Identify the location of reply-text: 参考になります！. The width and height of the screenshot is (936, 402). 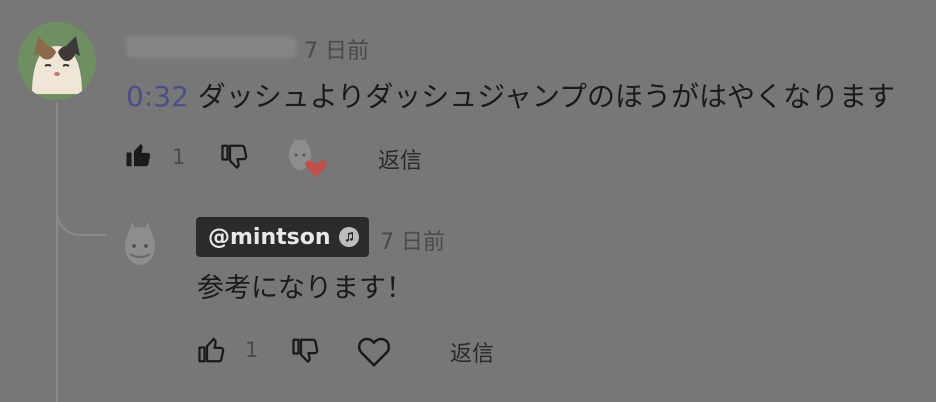
(305, 288).